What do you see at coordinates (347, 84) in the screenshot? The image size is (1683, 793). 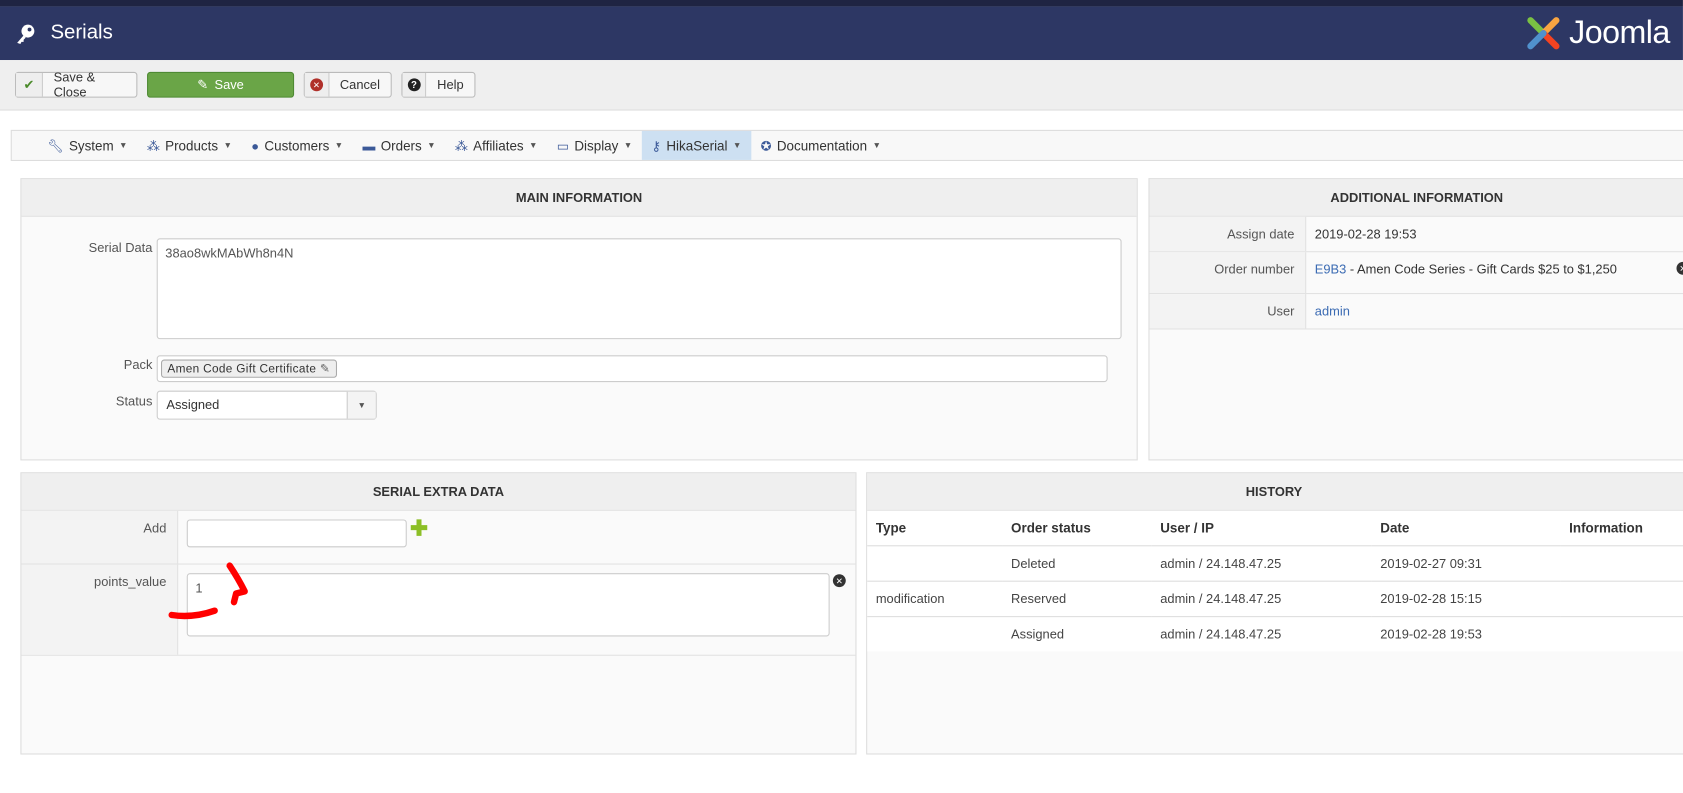 I see `cancel-button: ✕ Cancel` at bounding box center [347, 84].